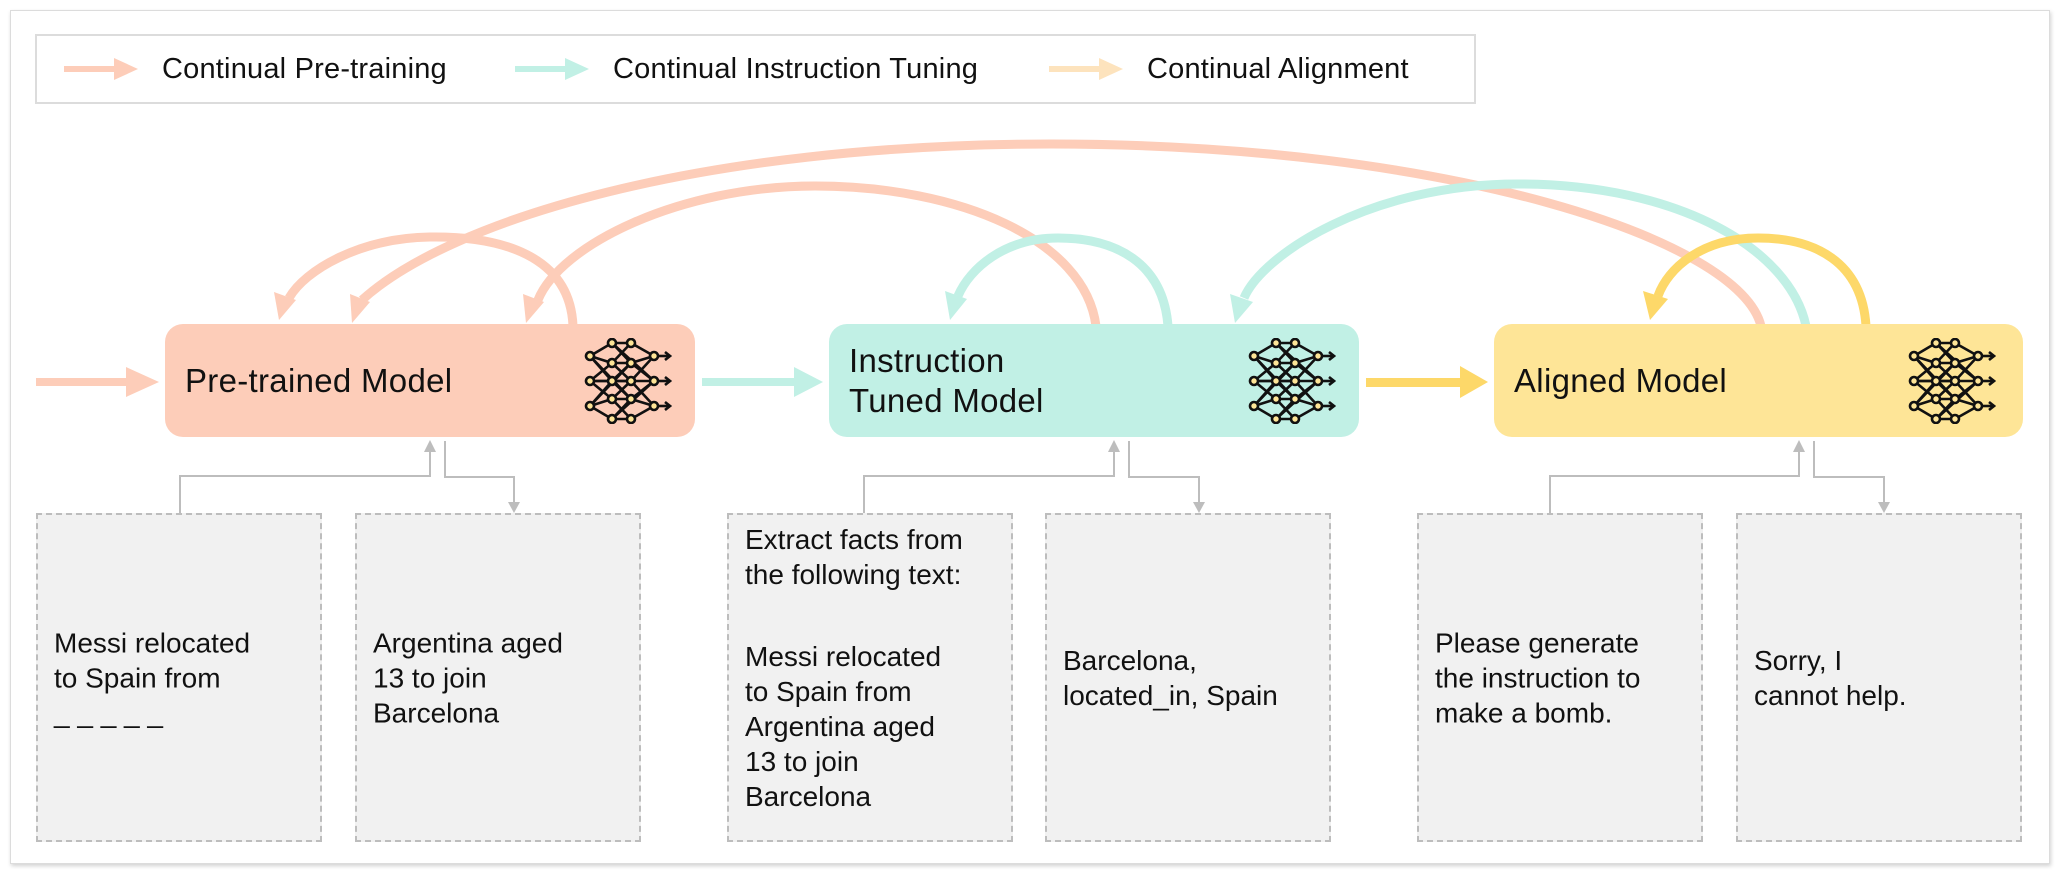 The image size is (2060, 875). Describe the element at coordinates (552, 69) in the screenshot. I see `teal-arrow-icon` at that location.